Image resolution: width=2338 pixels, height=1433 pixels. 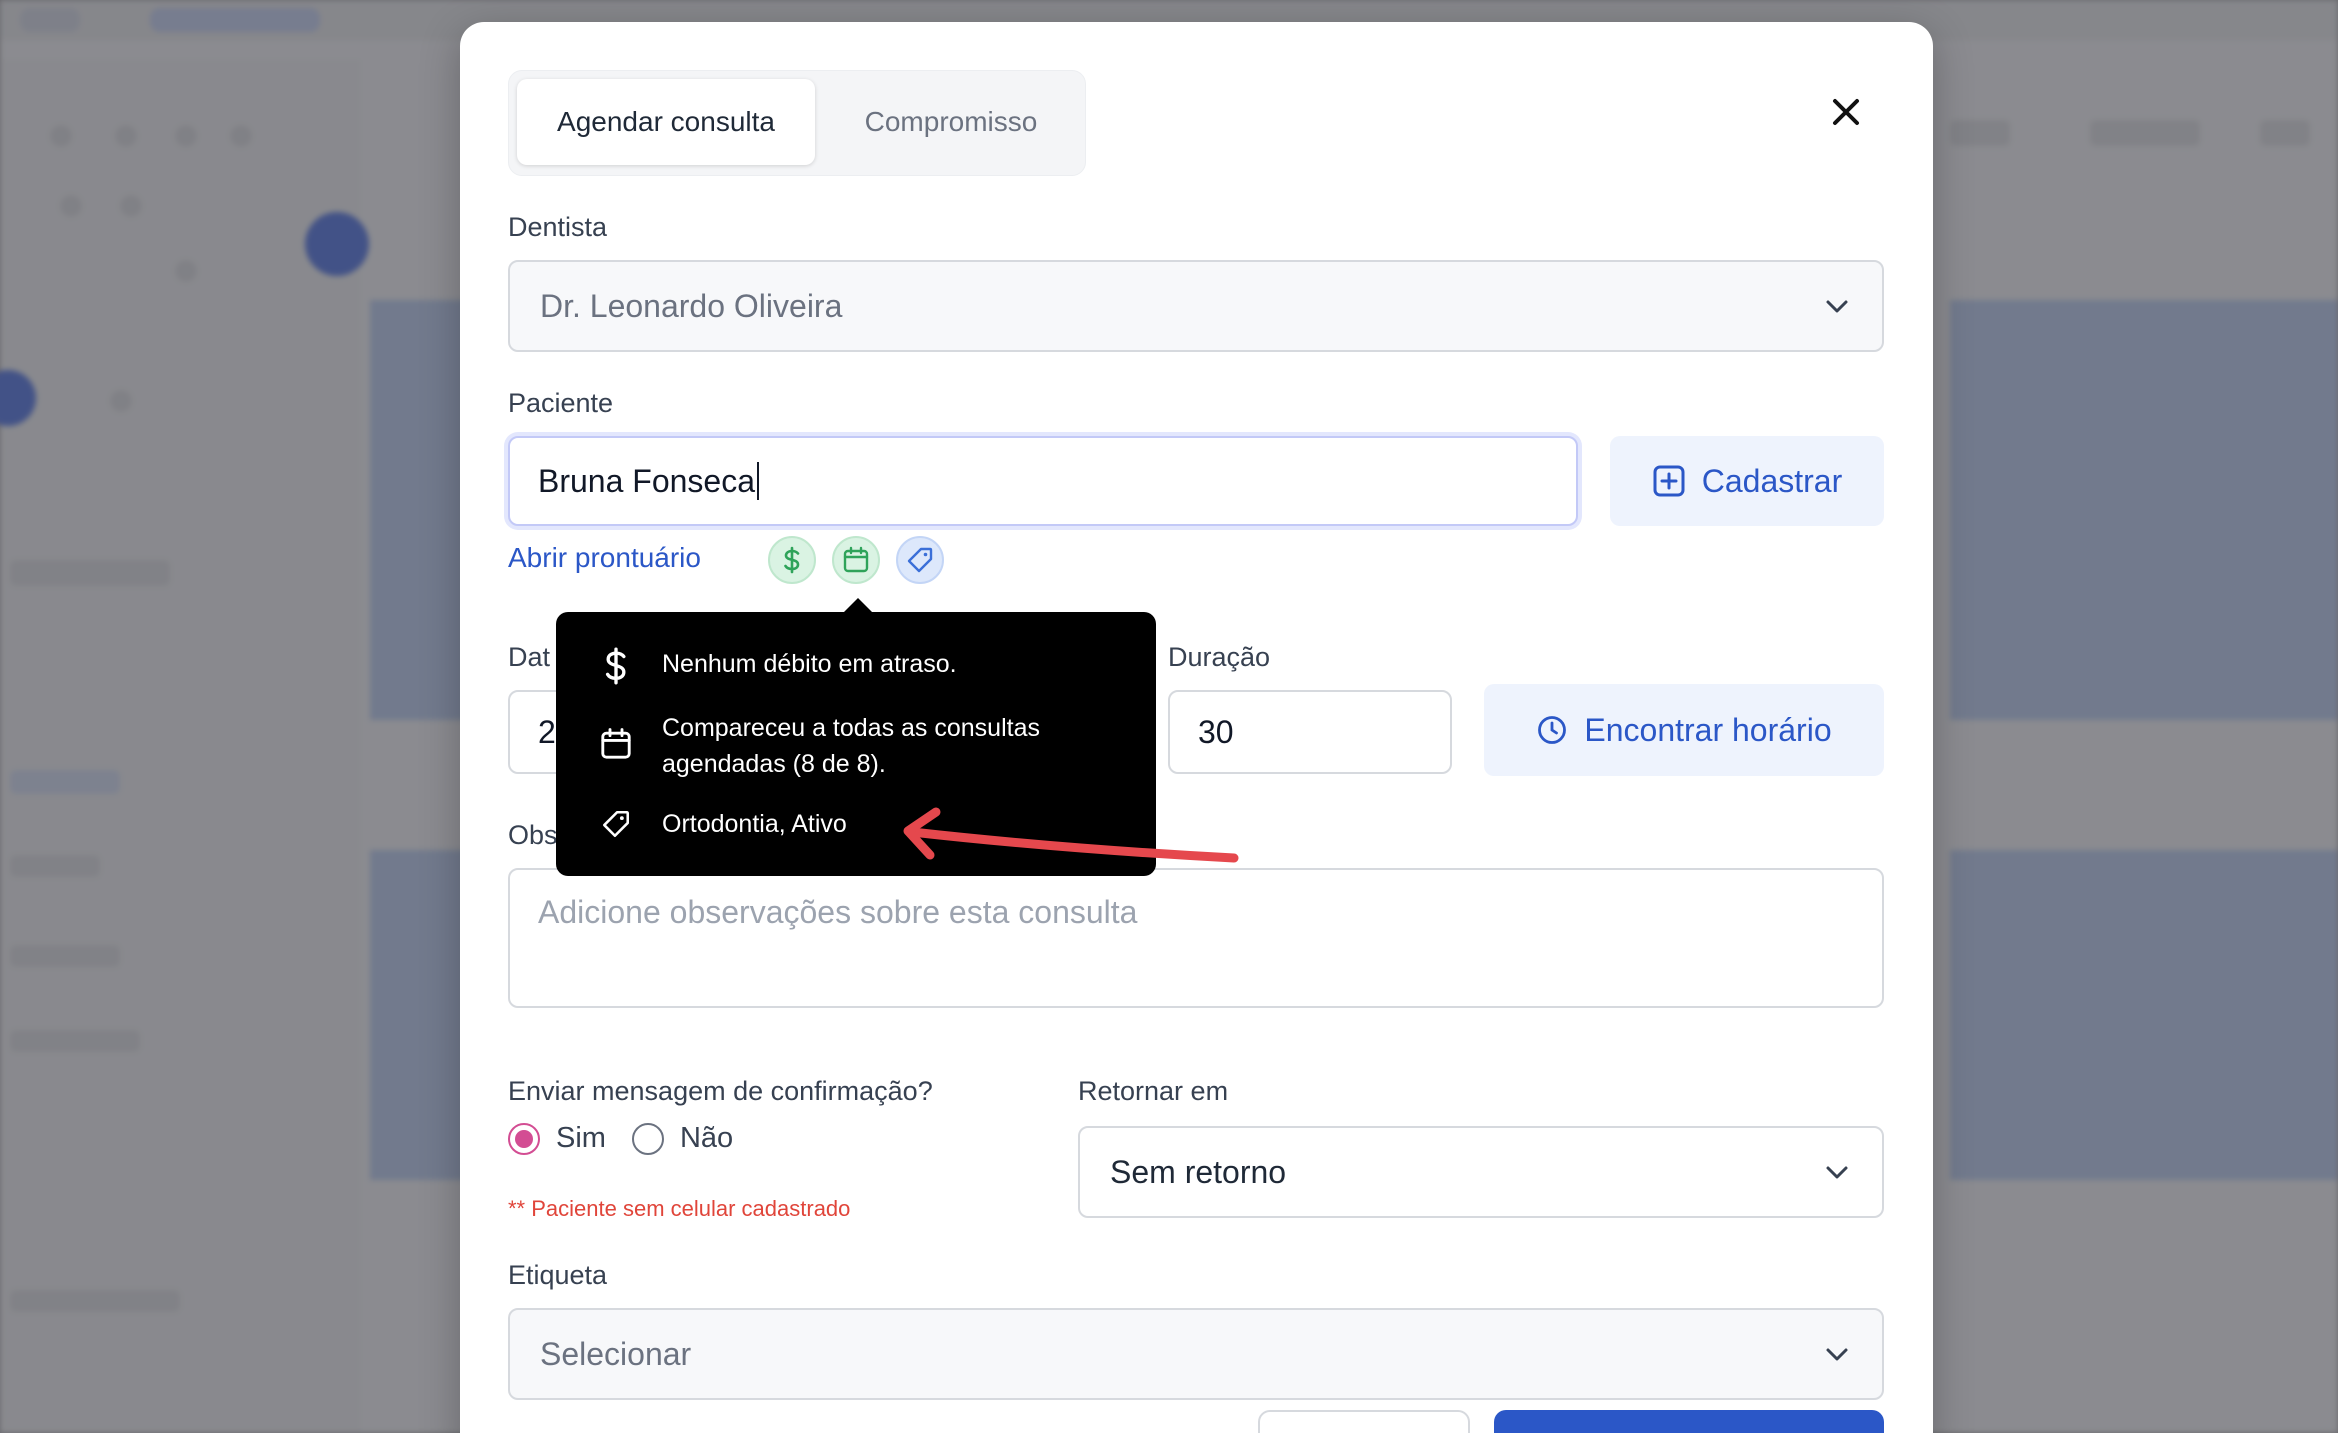 I want to click on tag-label: Etiqueta, so click(x=558, y=1275).